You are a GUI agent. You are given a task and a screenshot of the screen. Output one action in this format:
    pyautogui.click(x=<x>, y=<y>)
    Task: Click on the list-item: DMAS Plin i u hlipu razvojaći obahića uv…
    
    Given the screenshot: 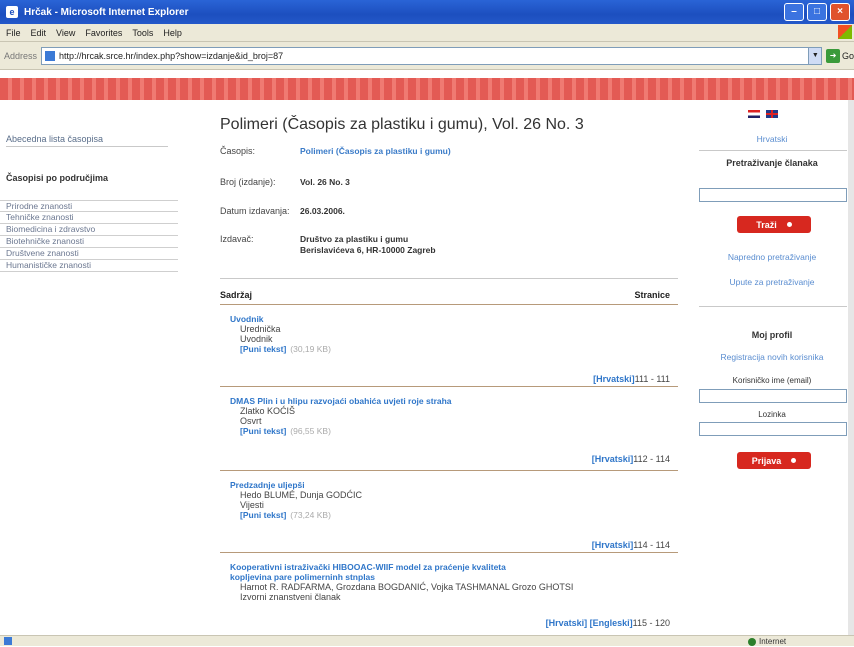 What is the action you would take?
    pyautogui.click(x=450, y=431)
    